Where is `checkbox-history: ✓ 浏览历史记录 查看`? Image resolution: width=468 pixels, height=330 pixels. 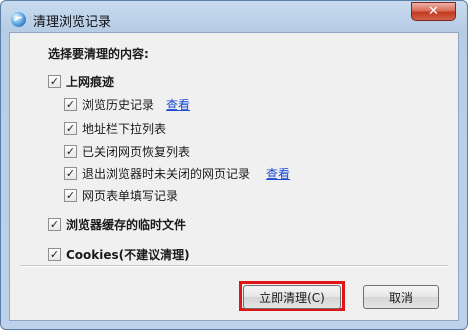 checkbox-history: ✓ 浏览历史记录 查看 is located at coordinates (127, 104).